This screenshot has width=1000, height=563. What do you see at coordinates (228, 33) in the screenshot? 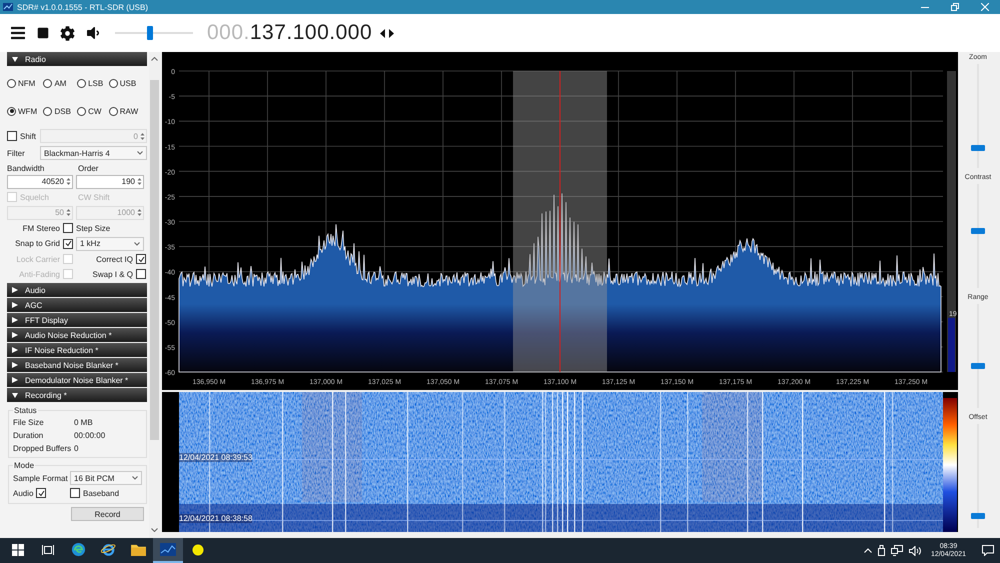
I see `frequency-prefix: 000.` at bounding box center [228, 33].